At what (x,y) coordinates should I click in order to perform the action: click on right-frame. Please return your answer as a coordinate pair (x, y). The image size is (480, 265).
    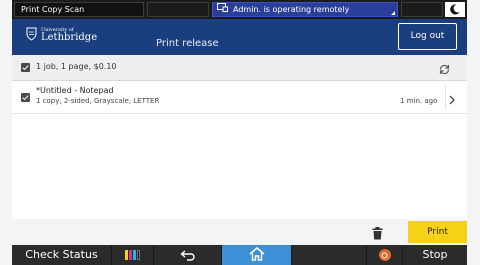
    Looking at the image, I should click on (473, 132).